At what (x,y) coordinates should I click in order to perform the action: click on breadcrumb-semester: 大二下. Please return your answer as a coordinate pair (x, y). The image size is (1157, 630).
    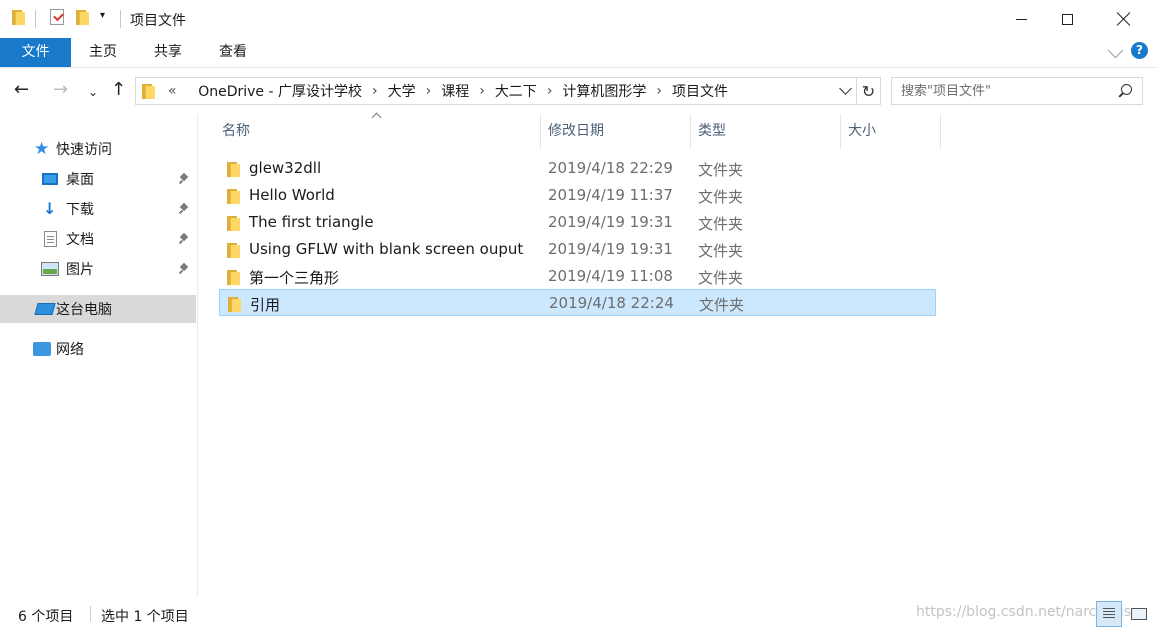
    Looking at the image, I should click on (516, 91).